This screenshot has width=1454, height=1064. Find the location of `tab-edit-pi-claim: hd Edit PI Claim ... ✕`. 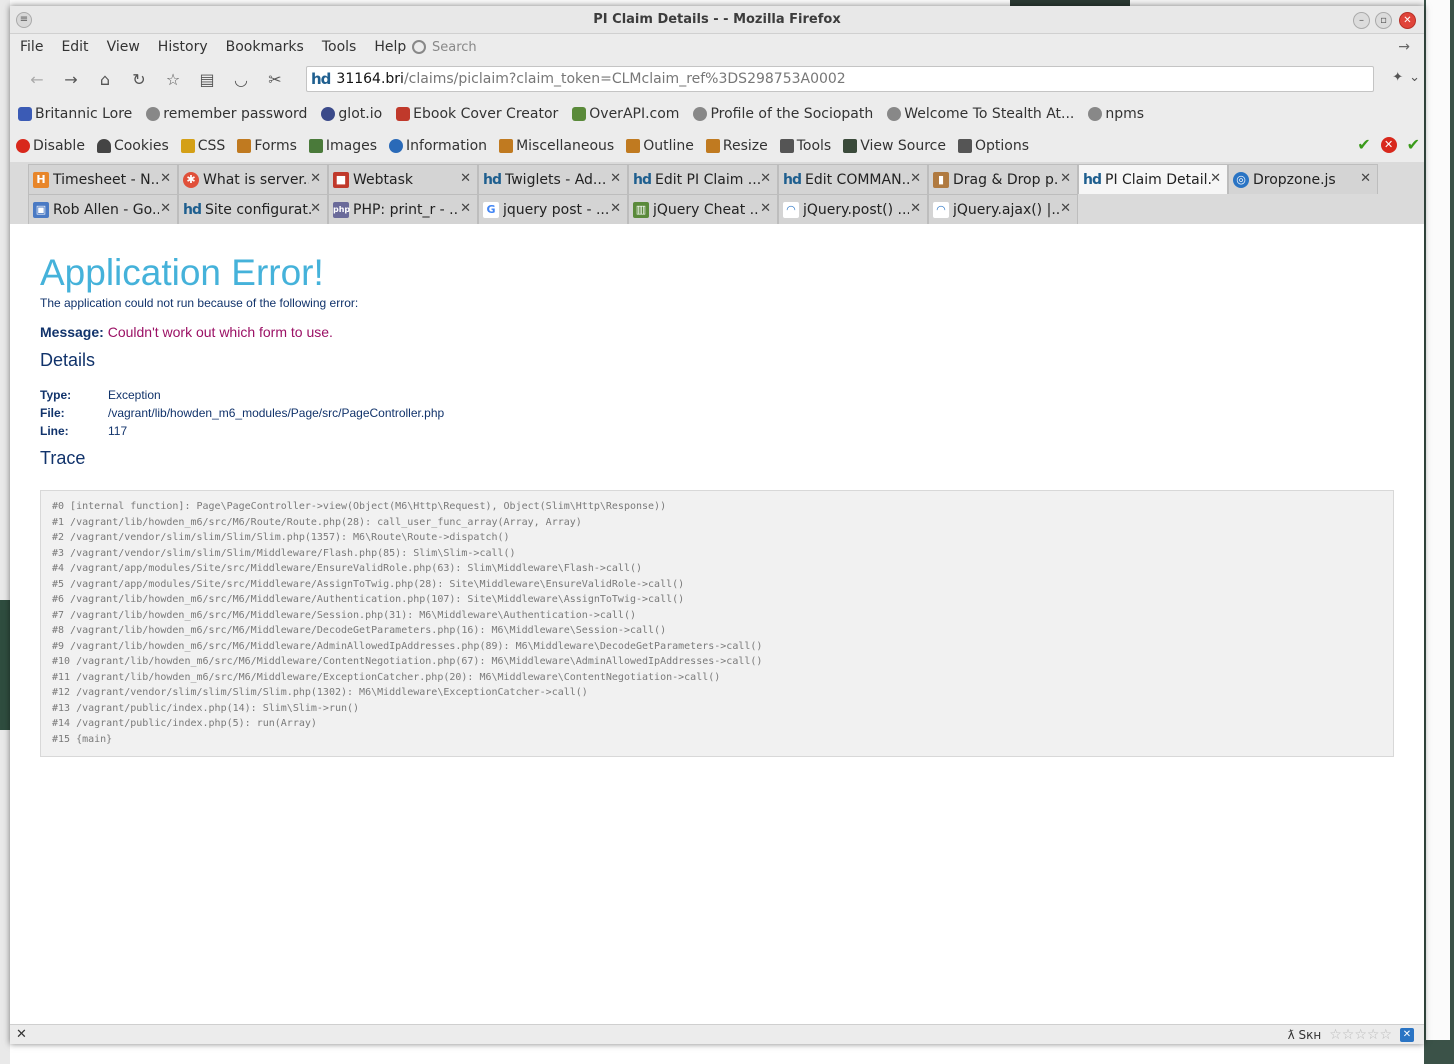

tab-edit-pi-claim: hd Edit PI Claim ... ✕ is located at coordinates (703, 179).